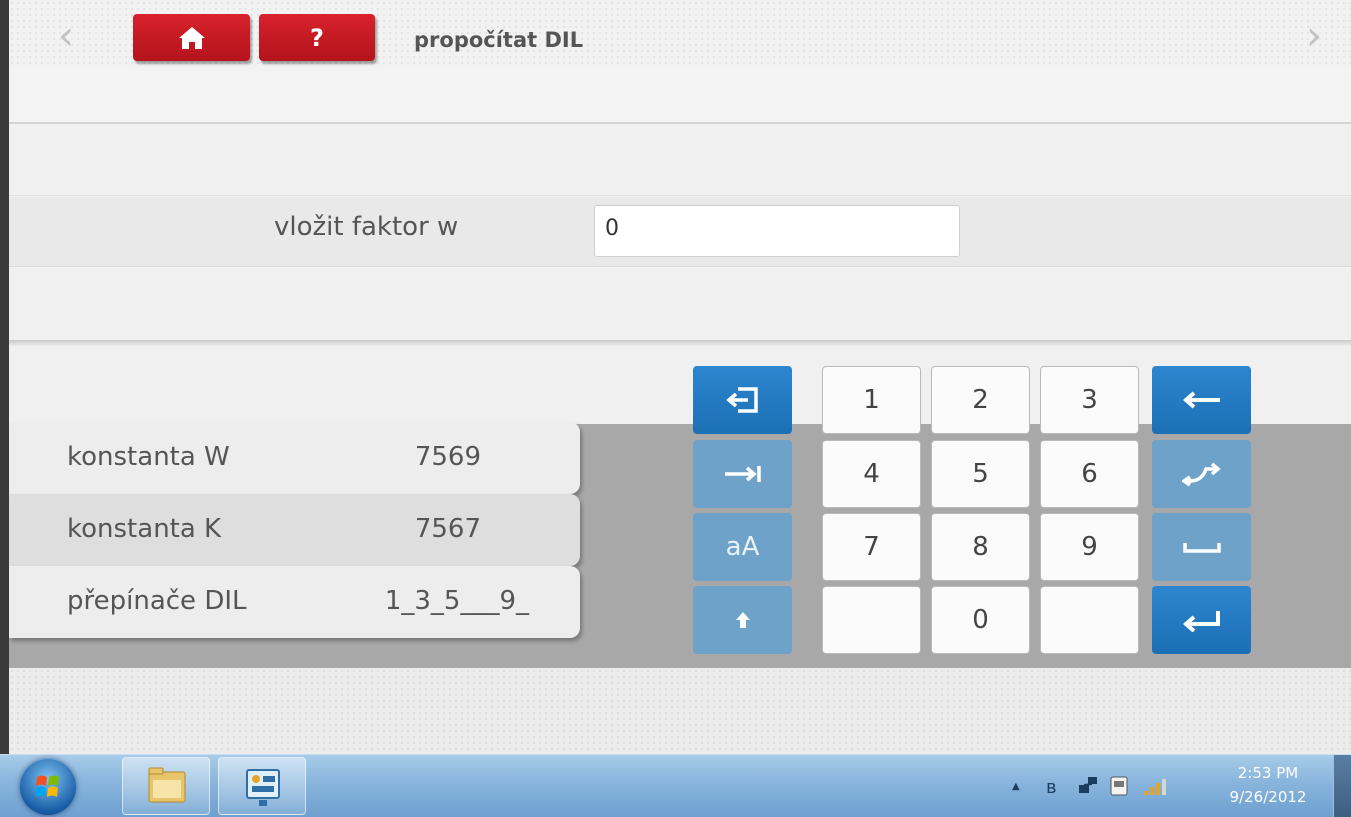  I want to click on key-blank-right, so click(1089, 620).